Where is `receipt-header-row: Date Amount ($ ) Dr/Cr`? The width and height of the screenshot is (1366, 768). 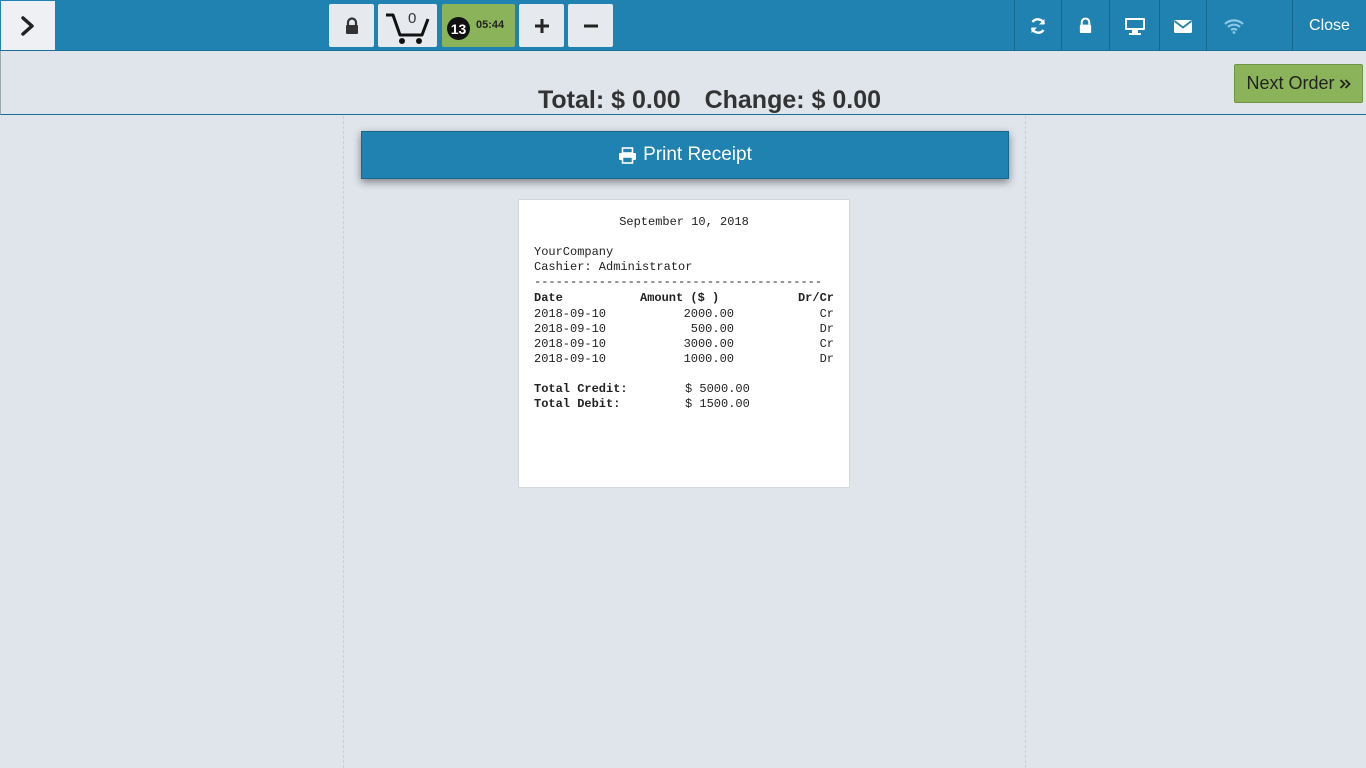
receipt-header-row: Date Amount ($ ) Dr/Cr is located at coordinates (684, 298).